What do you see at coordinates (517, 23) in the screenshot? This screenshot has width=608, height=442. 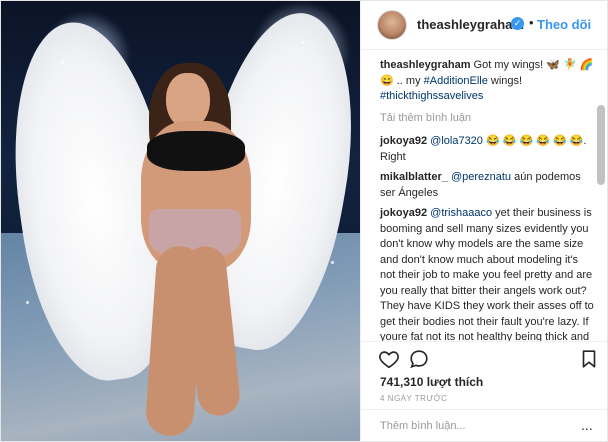 I see `verified-badge-icon: ✓` at bounding box center [517, 23].